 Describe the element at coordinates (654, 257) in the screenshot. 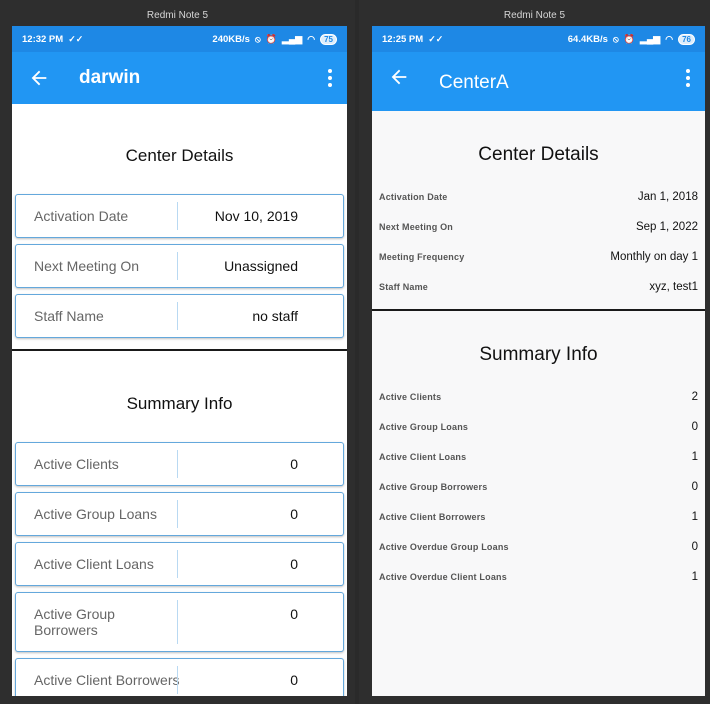

I see `detail-value: Monthly on day 1` at that location.